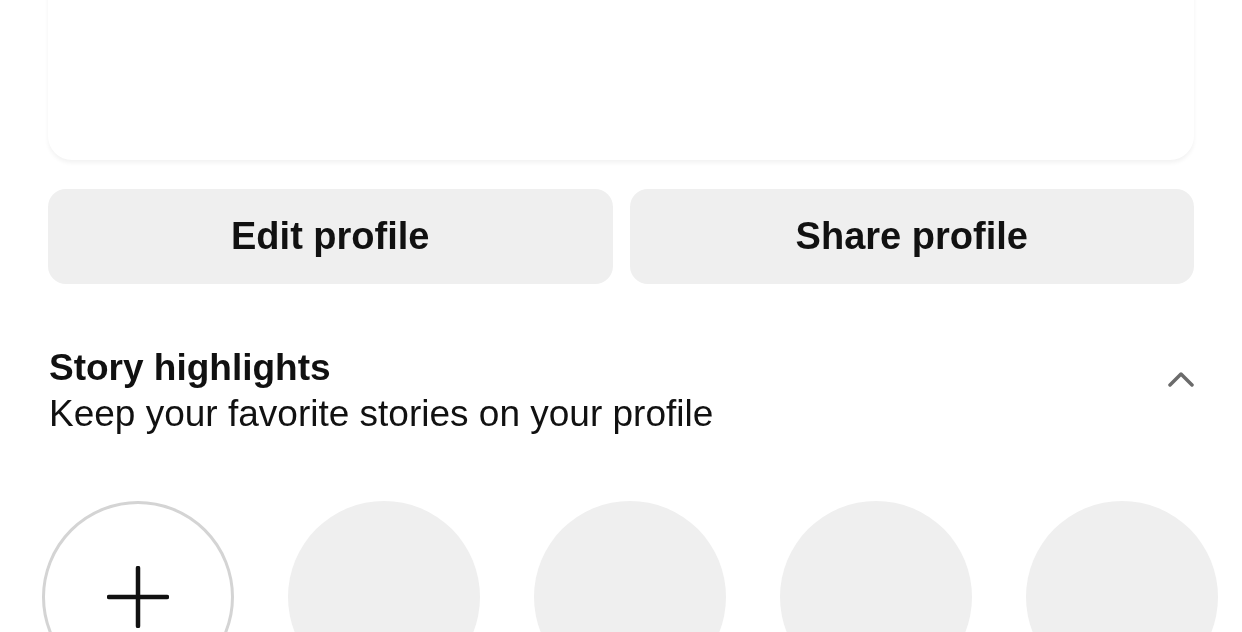 This screenshot has height=632, width=1242. Describe the element at coordinates (330, 236) in the screenshot. I see `profile-button: Edit profile` at that location.